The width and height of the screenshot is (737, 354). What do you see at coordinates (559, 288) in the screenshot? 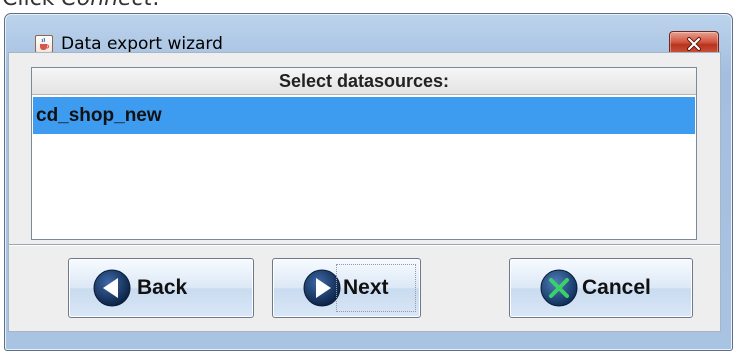
I see `cancel-x-icon` at bounding box center [559, 288].